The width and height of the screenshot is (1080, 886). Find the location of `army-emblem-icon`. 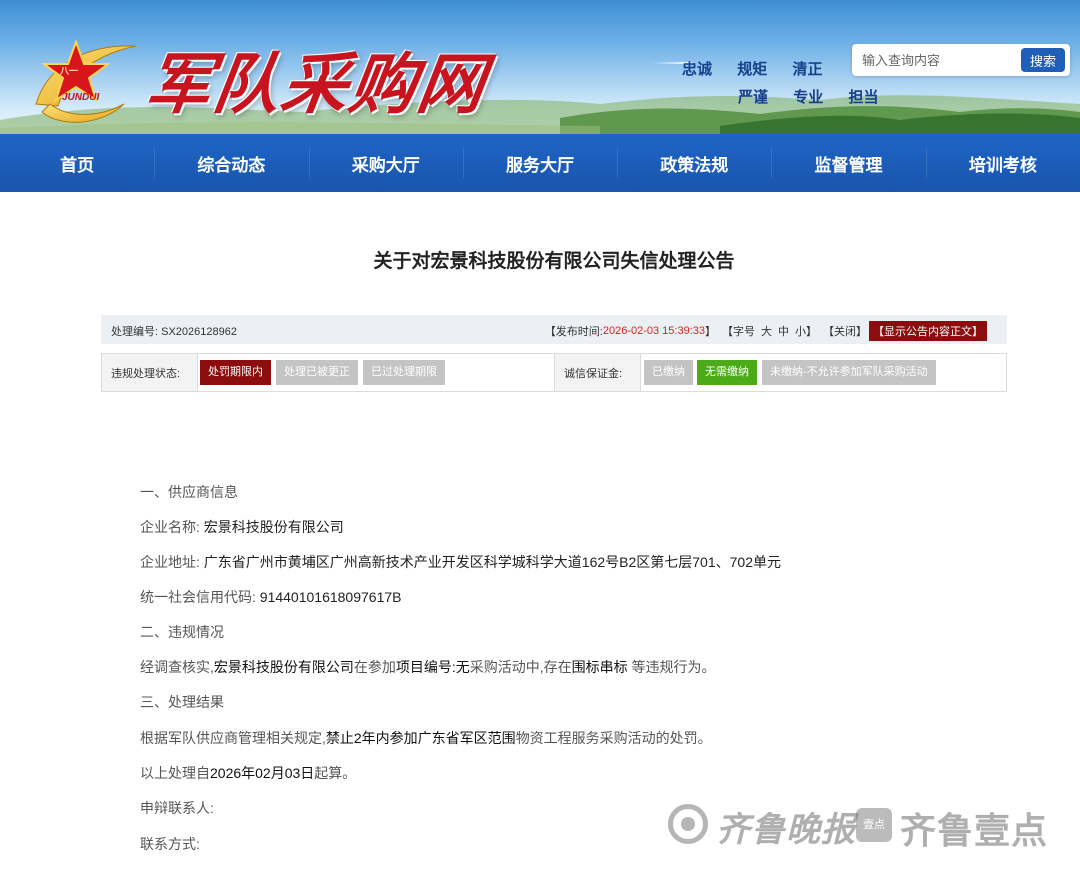

army-emblem-icon is located at coordinates (86, 81).